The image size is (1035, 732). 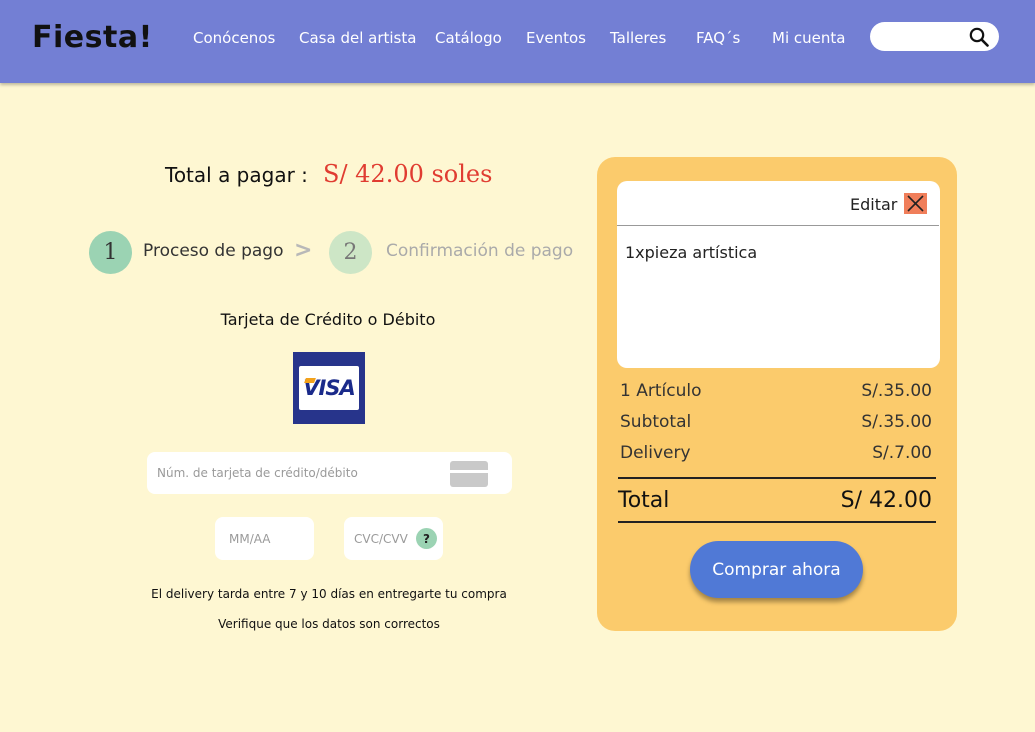 I want to click on summary-label: 1 Artículo, so click(x=661, y=391).